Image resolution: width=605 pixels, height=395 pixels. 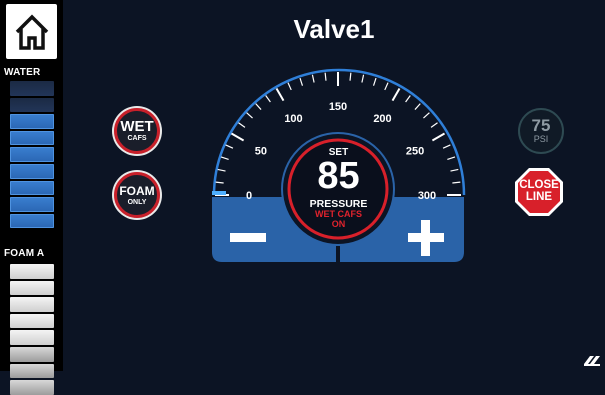 What do you see at coordinates (539, 185) in the screenshot?
I see `close-line-text-1: CLOSE` at bounding box center [539, 185].